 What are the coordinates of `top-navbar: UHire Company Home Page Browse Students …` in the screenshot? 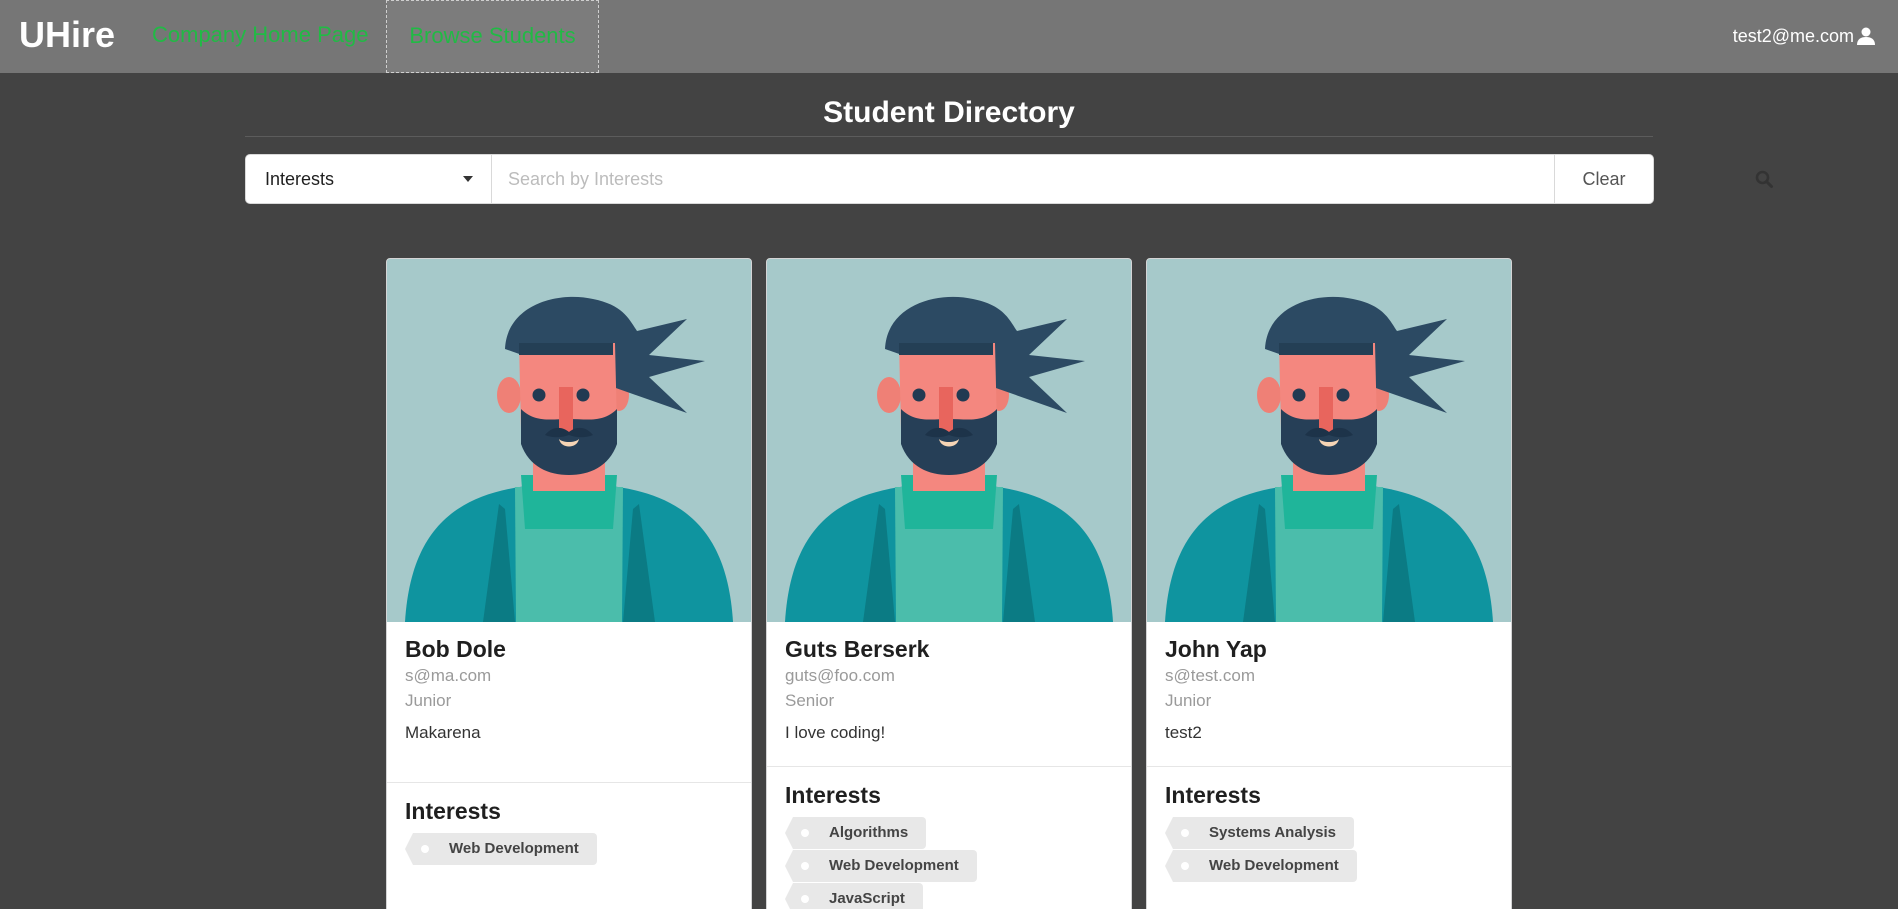 It's located at (949, 36).